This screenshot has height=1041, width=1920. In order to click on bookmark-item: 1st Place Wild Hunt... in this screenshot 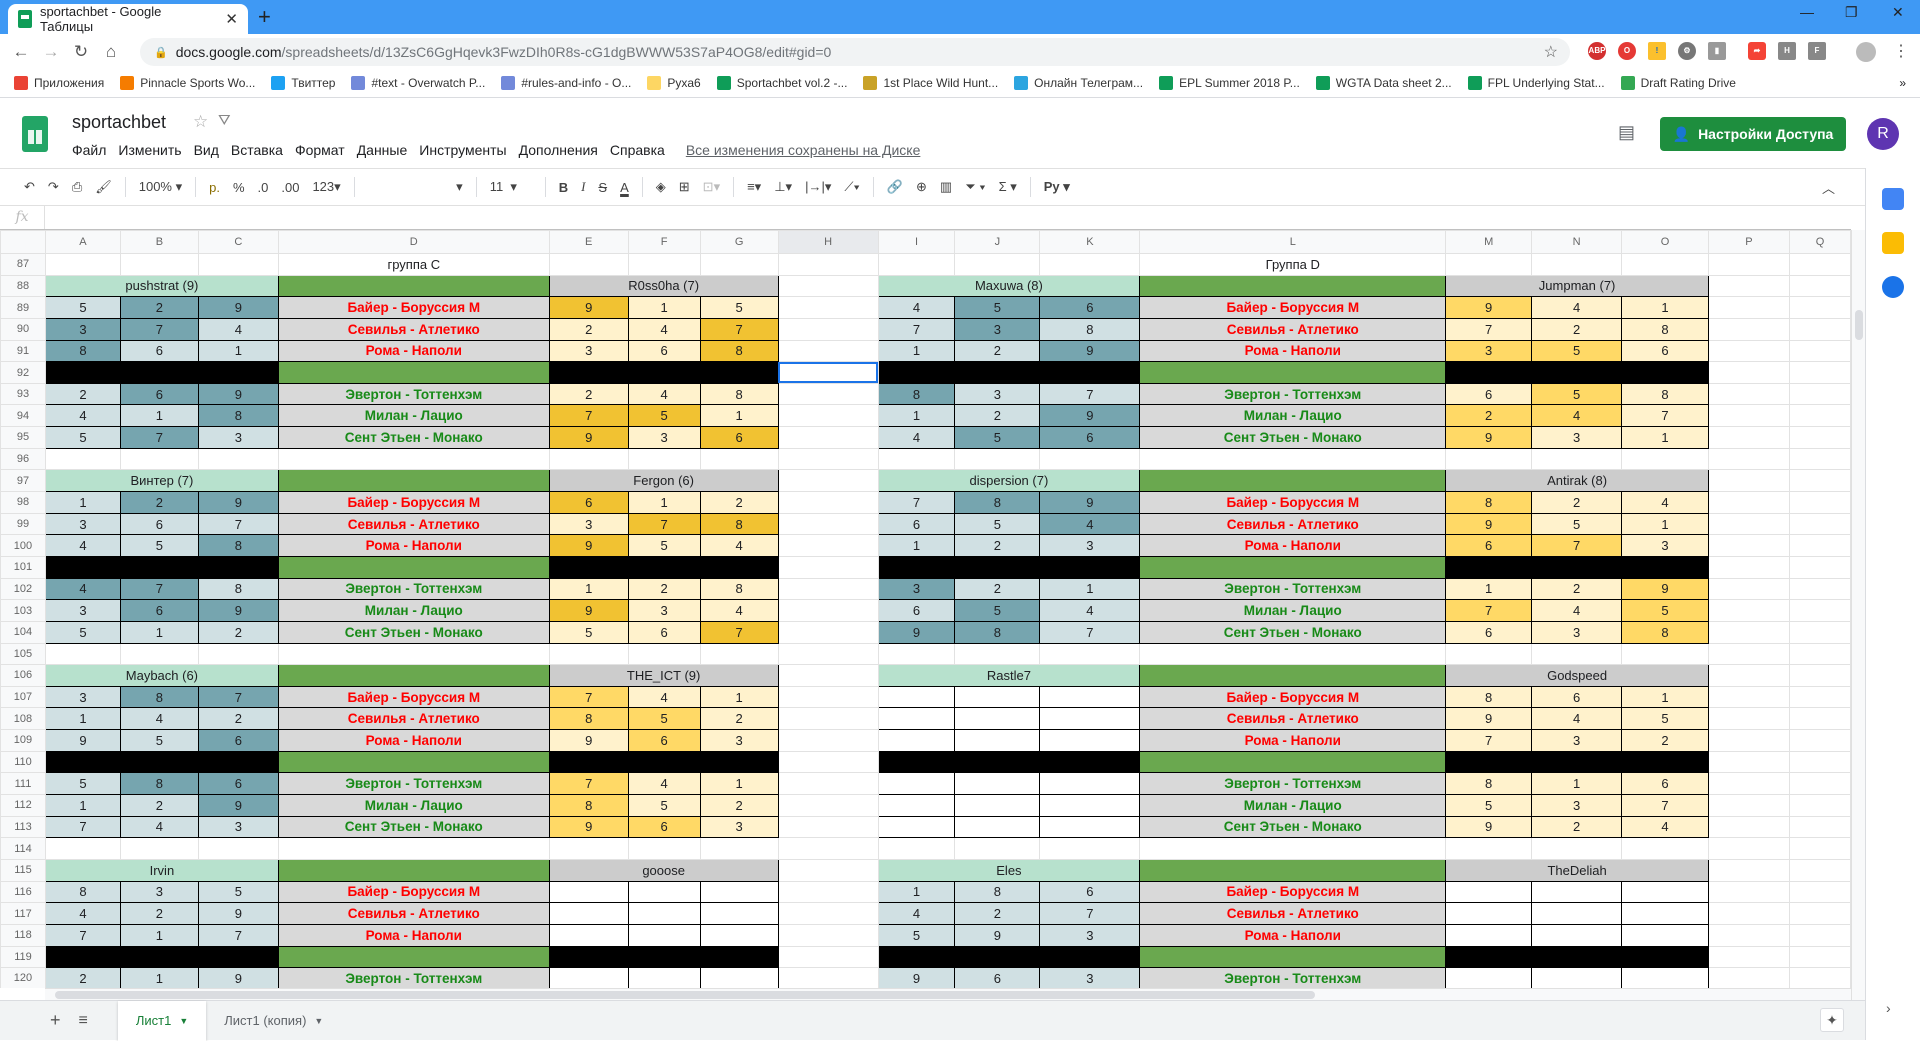, I will do `click(930, 83)`.